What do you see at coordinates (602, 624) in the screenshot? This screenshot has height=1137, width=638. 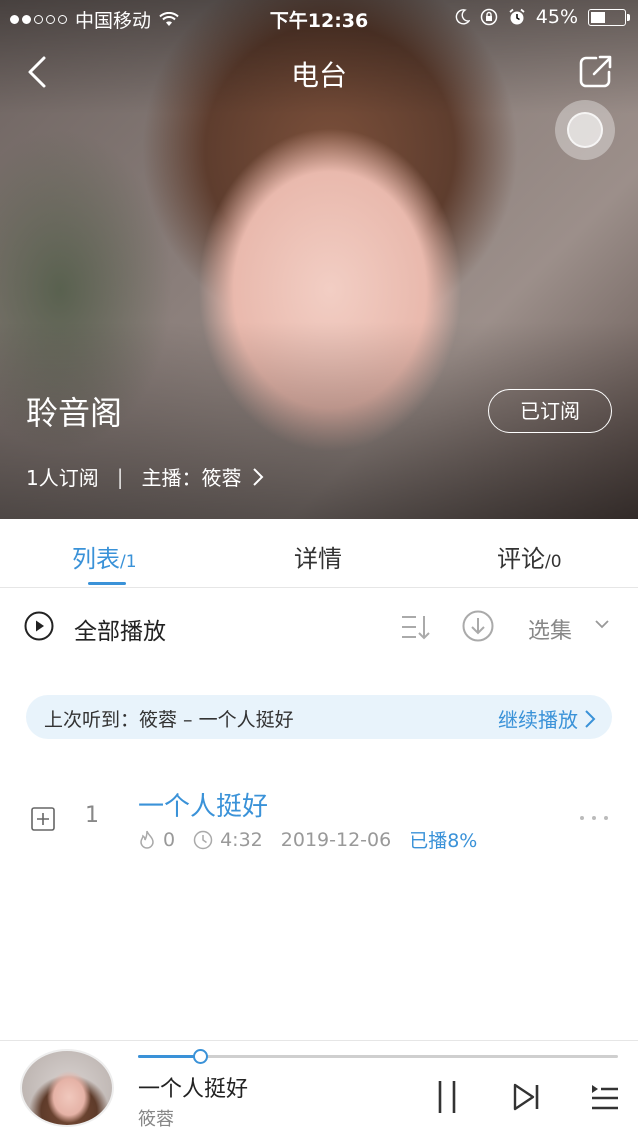 I see `chevron-down-icon` at bounding box center [602, 624].